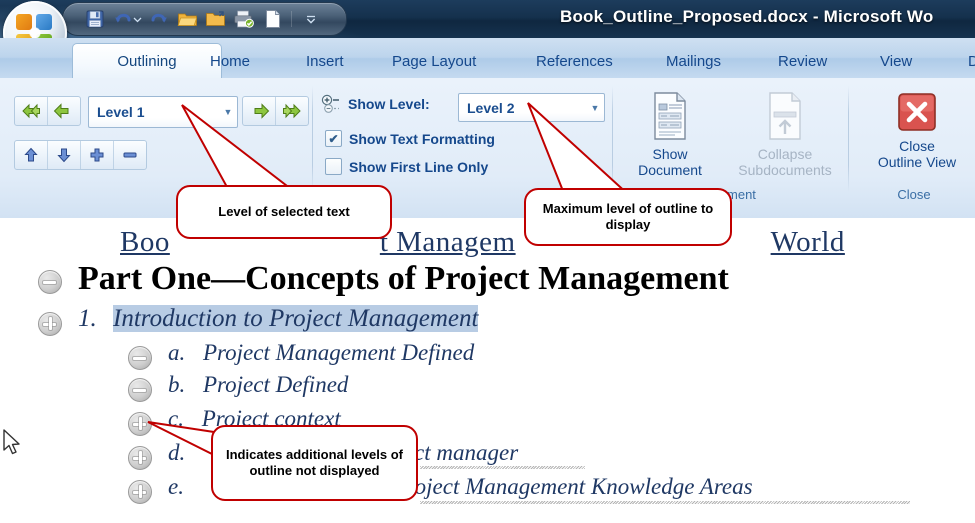 Image resolution: width=975 pixels, height=523 pixels. I want to click on callout-text: Level of selected text, so click(284, 211).